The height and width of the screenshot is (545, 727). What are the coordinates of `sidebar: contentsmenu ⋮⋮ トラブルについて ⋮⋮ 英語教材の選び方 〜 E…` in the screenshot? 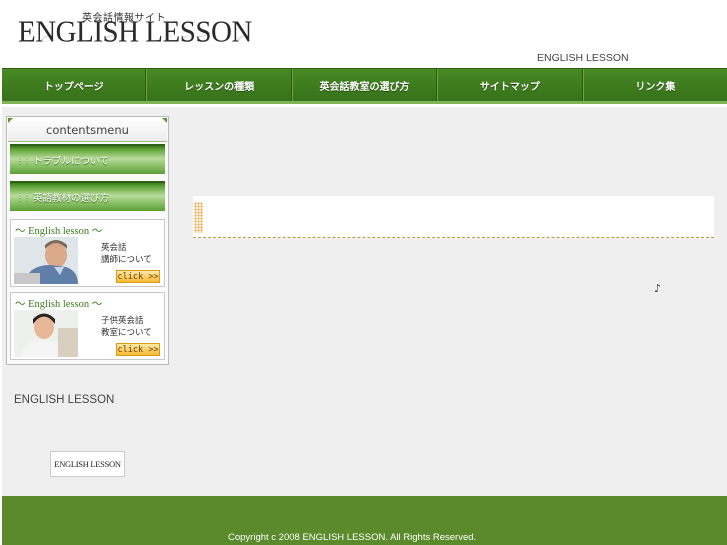 It's located at (87, 240).